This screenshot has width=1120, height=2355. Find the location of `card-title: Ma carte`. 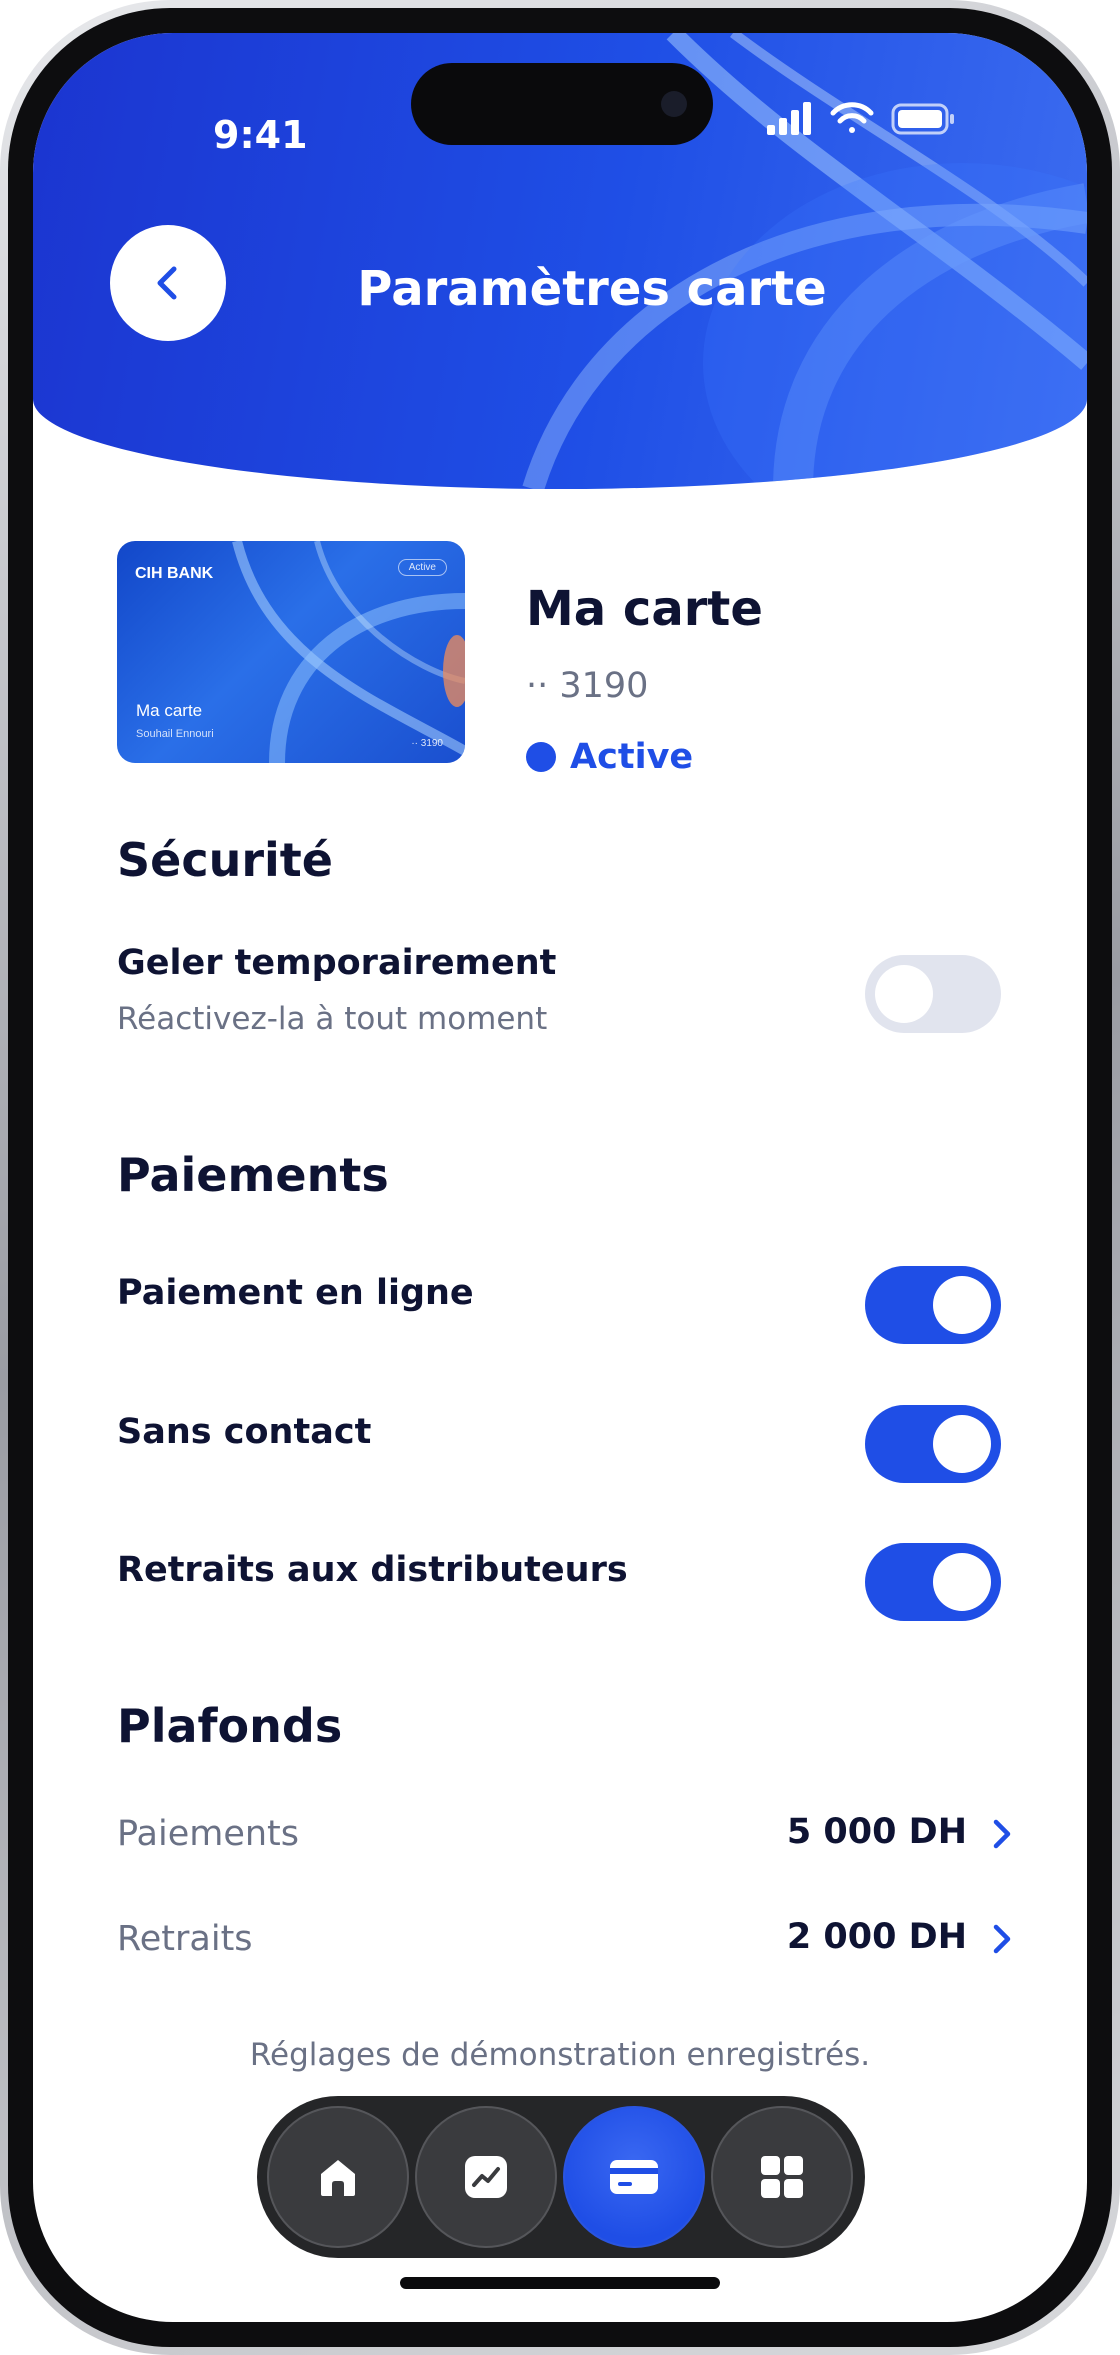

card-title: Ma carte is located at coordinates (644, 609).